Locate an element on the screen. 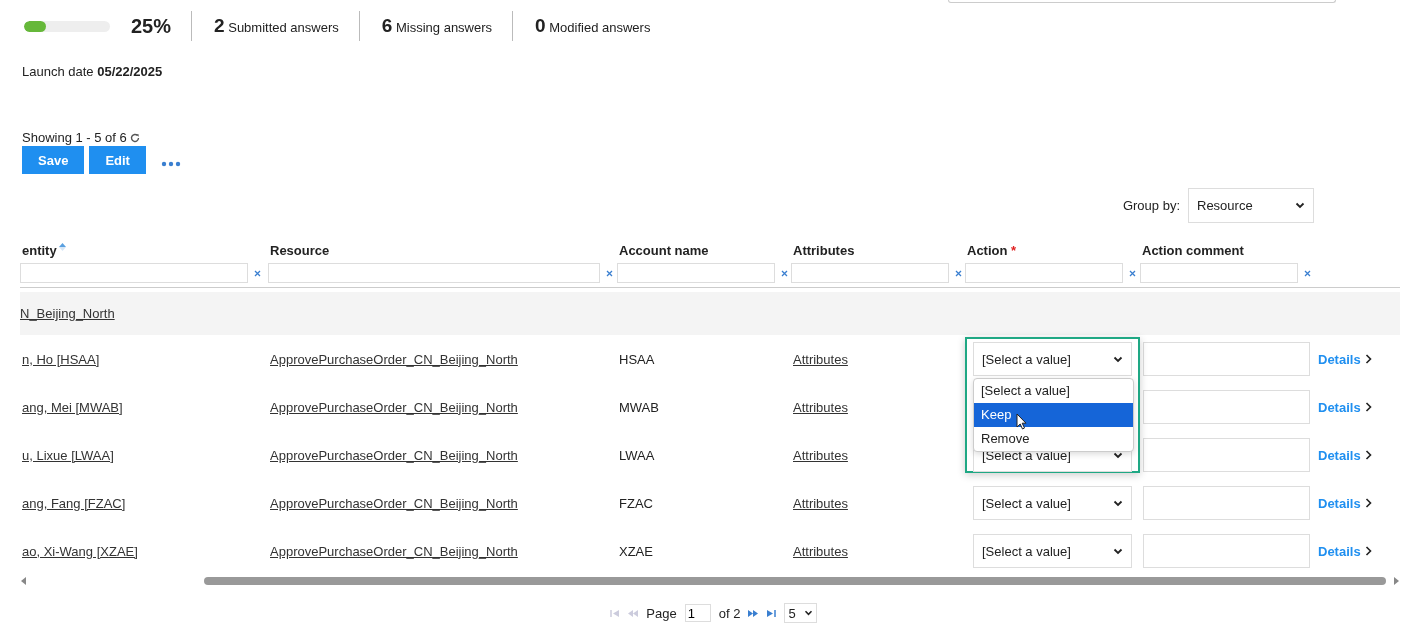 The height and width of the screenshot is (634, 1407). scroll-right-icon is located at coordinates (1396, 581).